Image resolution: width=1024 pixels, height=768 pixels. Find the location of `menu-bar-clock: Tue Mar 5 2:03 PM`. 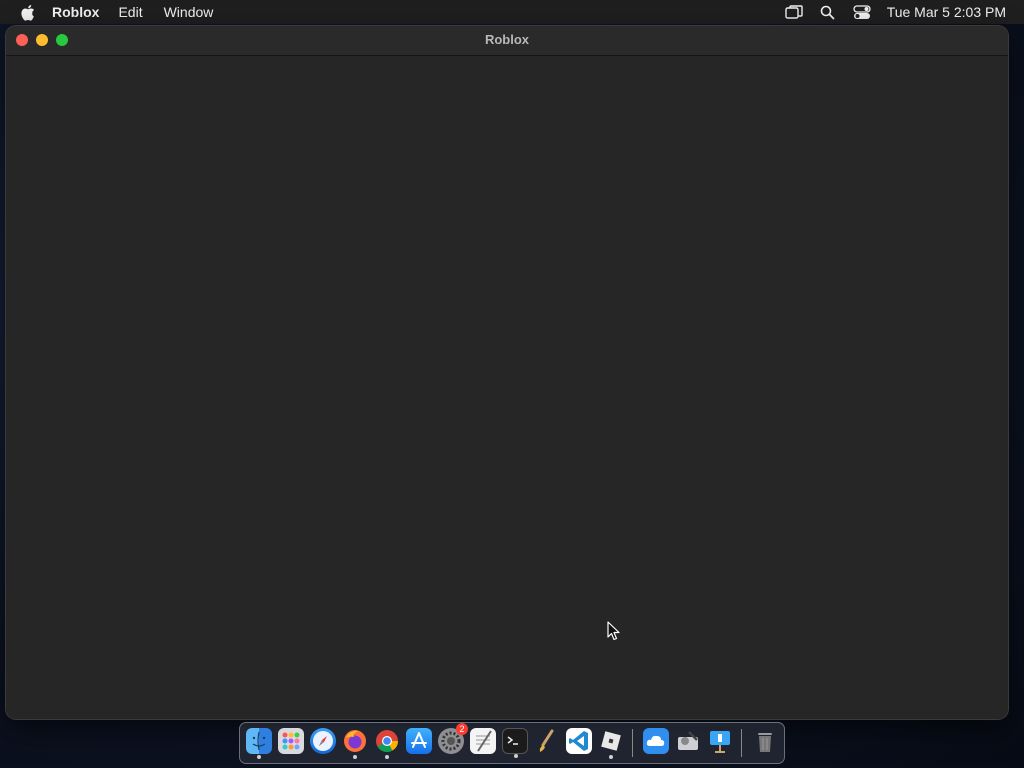

menu-bar-clock: Tue Mar 5 2:03 PM is located at coordinates (946, 12).